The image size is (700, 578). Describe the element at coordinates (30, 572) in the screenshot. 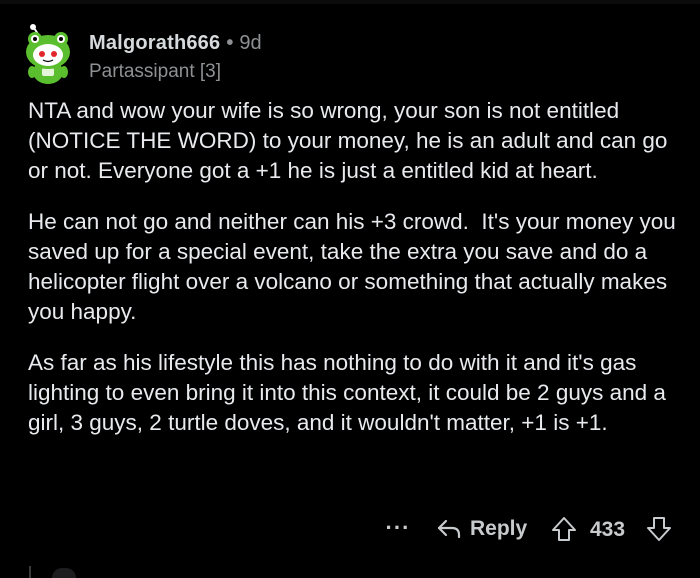

I see `thread-line` at that location.